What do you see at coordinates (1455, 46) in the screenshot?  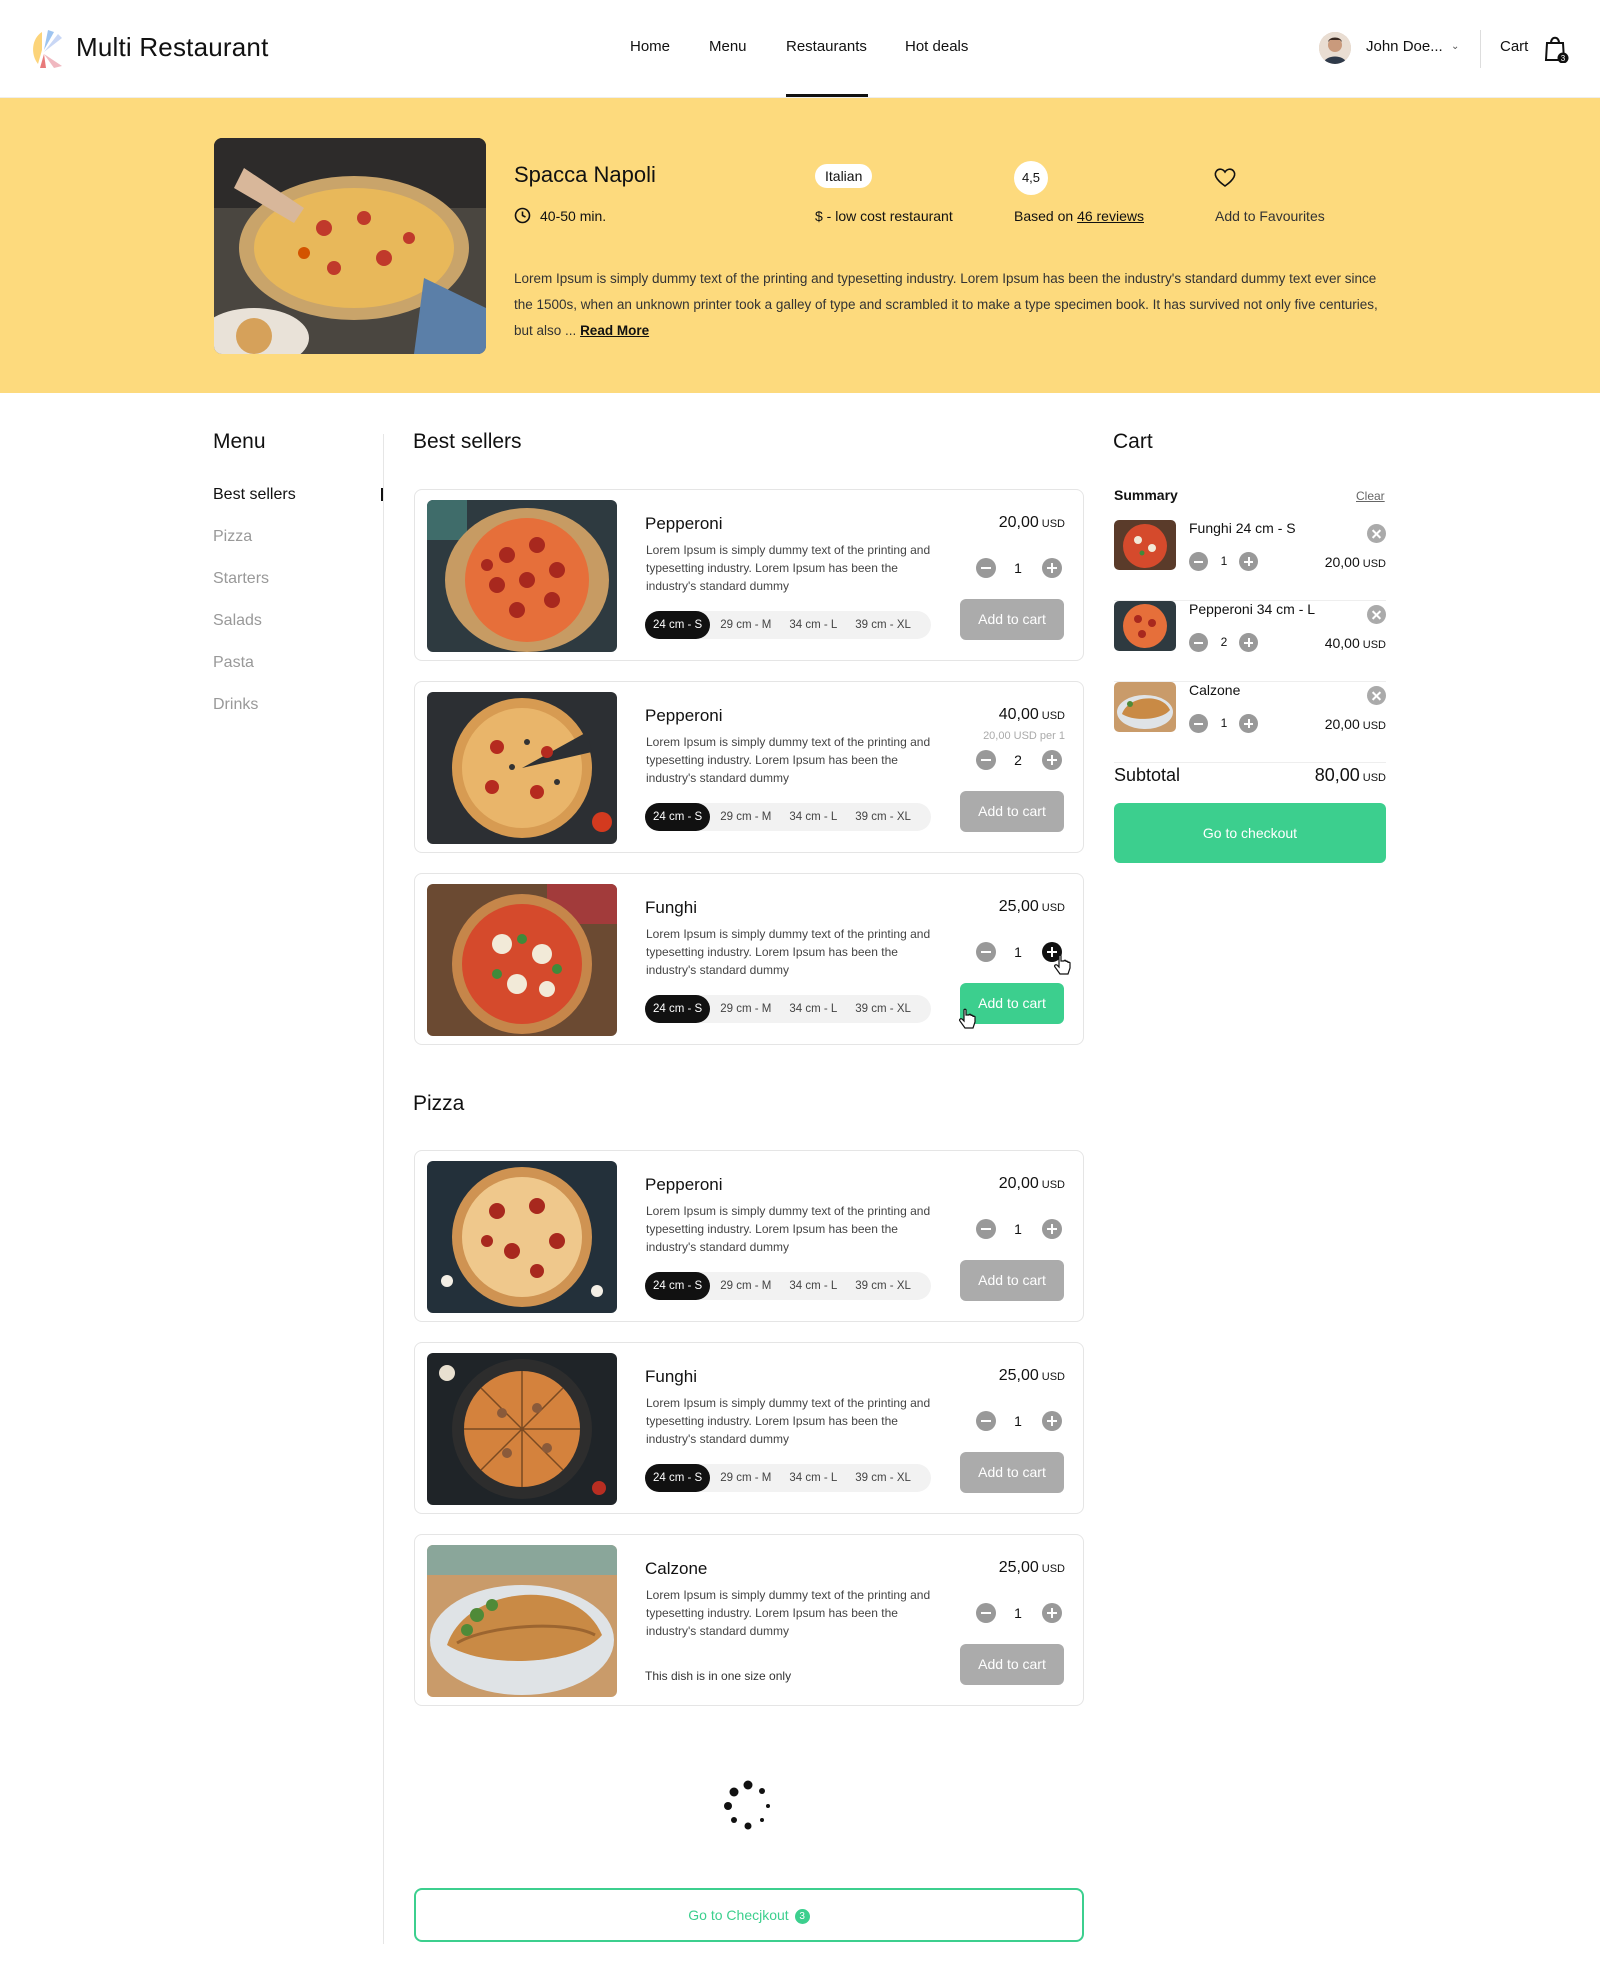 I see `chevron-down-icon: ⌄` at bounding box center [1455, 46].